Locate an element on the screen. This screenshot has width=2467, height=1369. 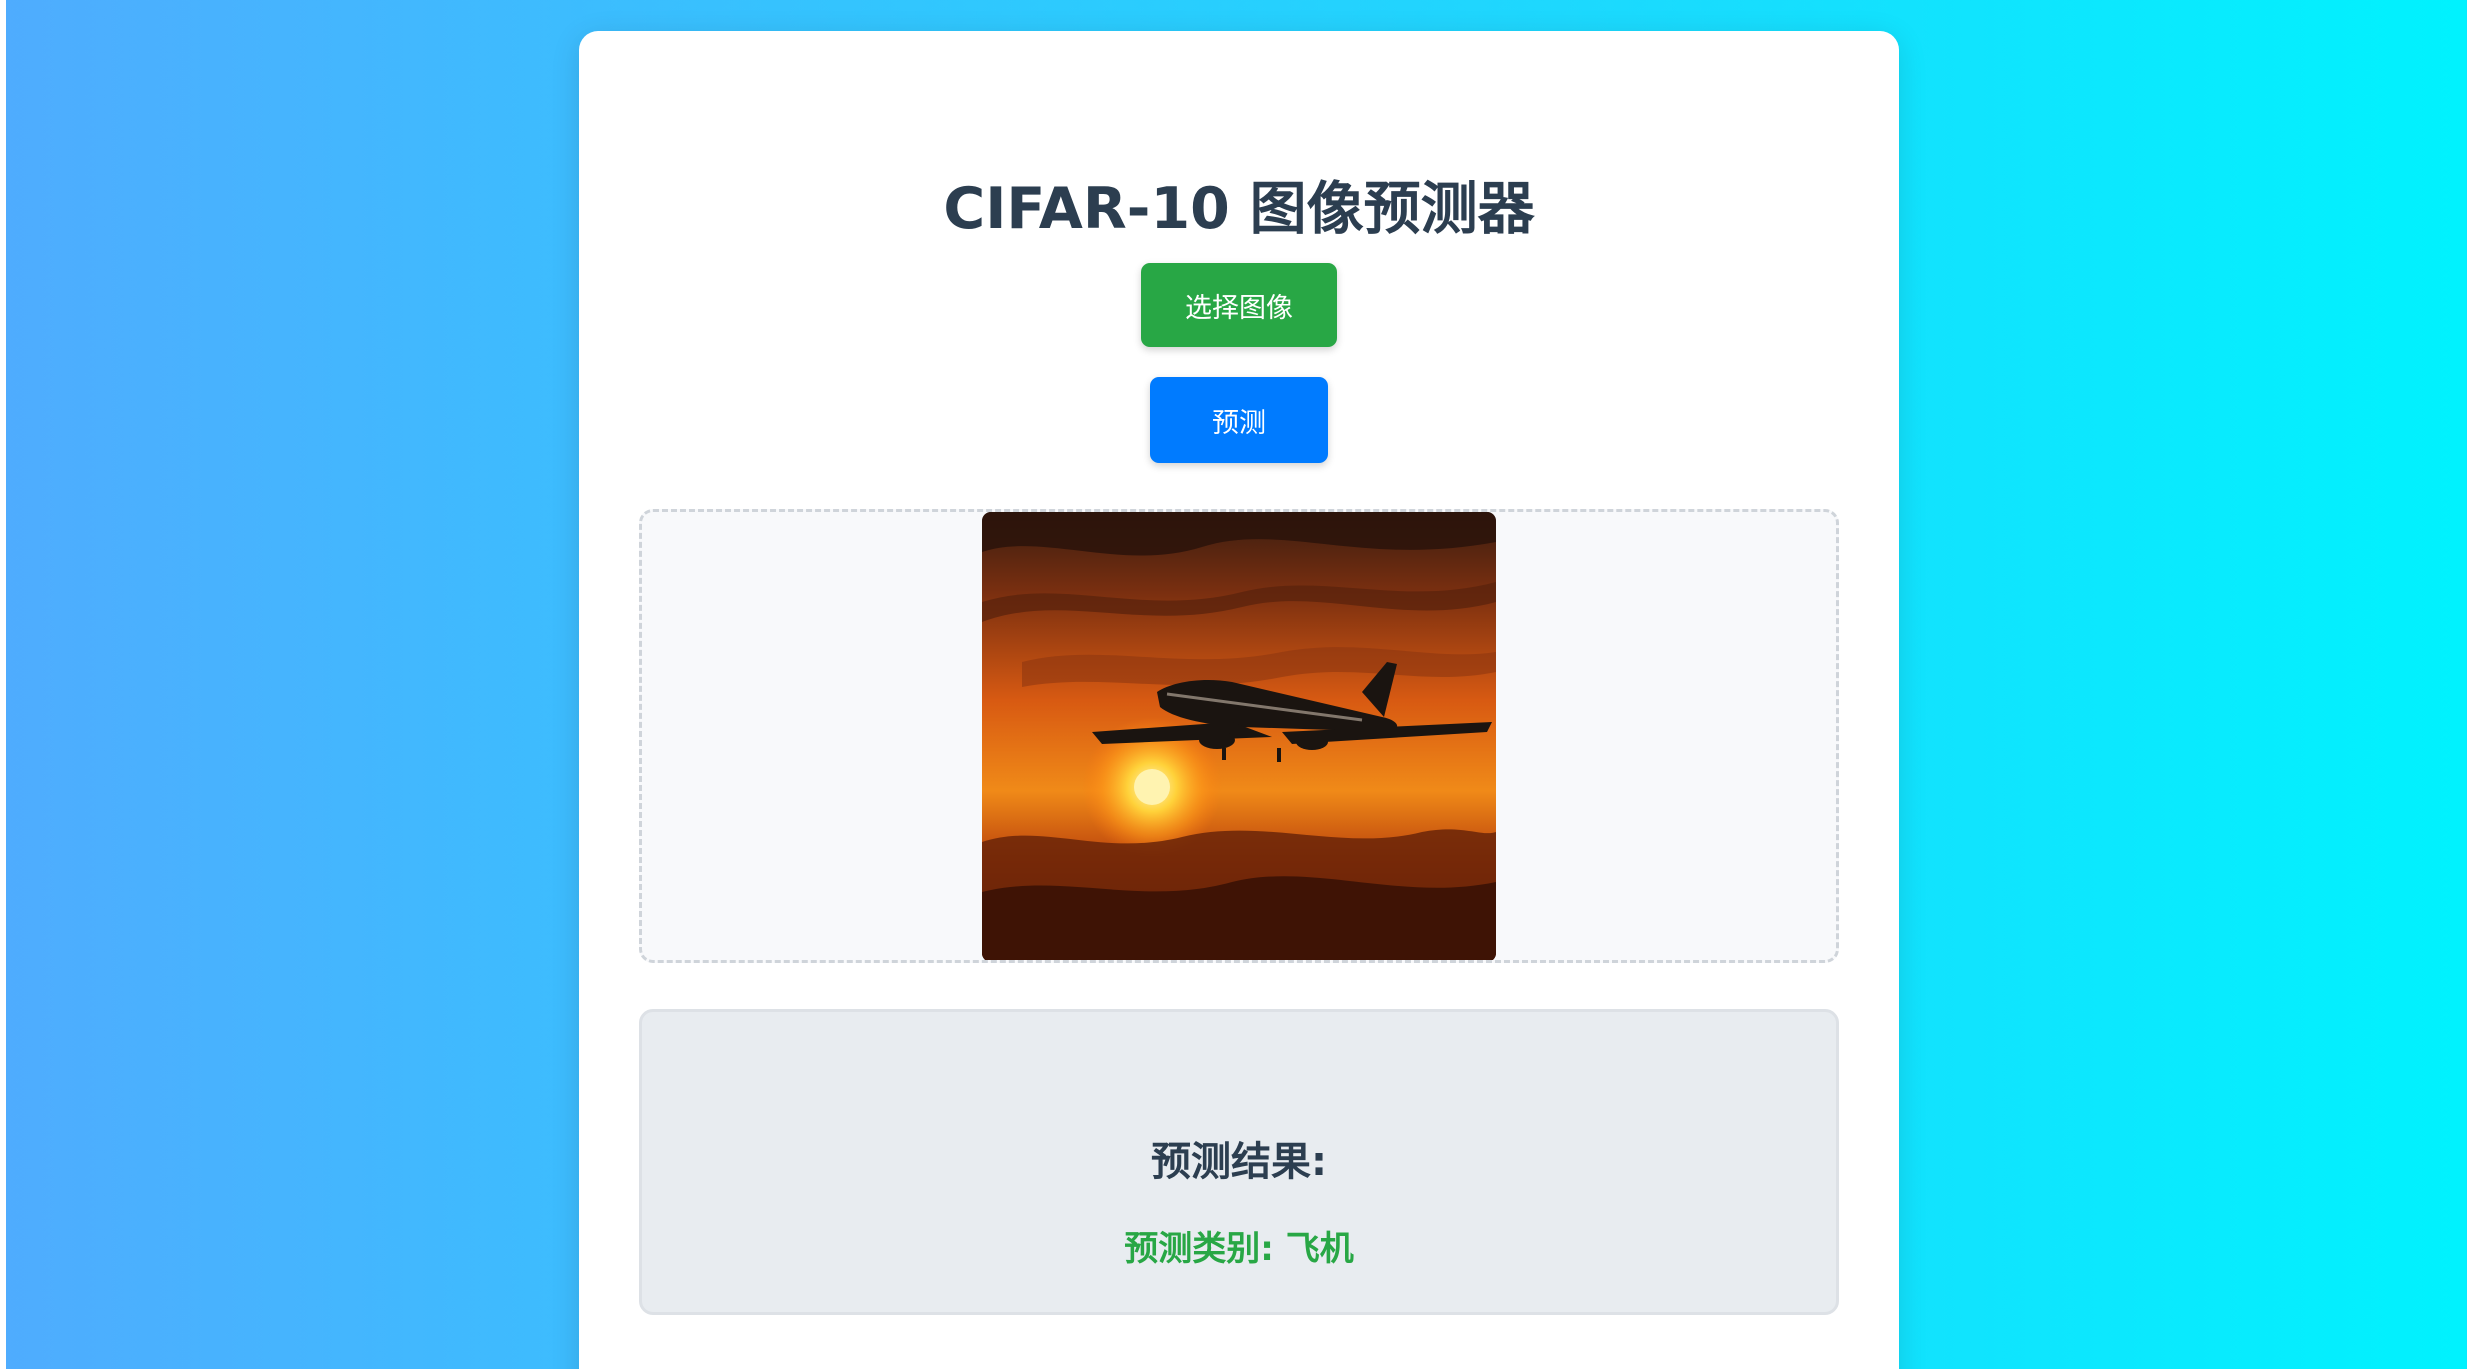
choose-image-button: 选择图像 is located at coordinates (1239, 305).